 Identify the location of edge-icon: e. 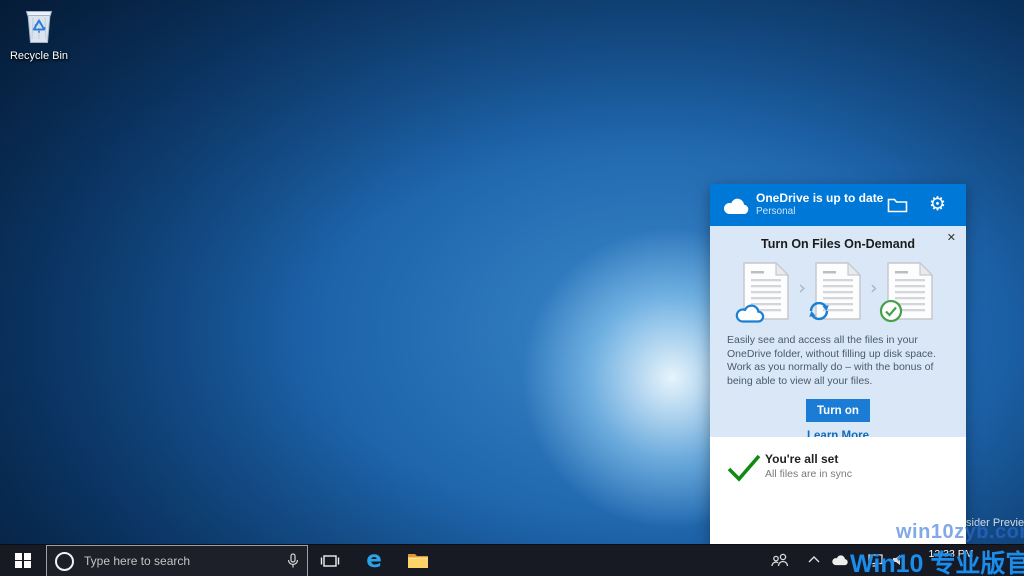
(374, 560).